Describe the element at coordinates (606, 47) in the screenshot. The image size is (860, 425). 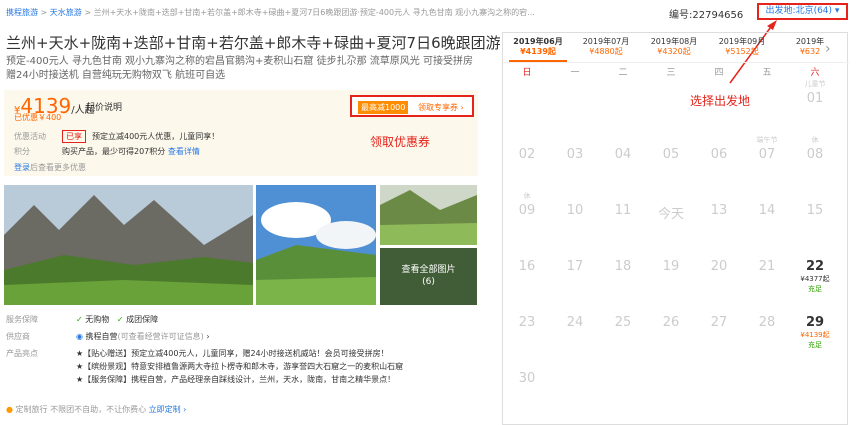
I see `month-tab: 2019年07月 ¥4880起` at that location.